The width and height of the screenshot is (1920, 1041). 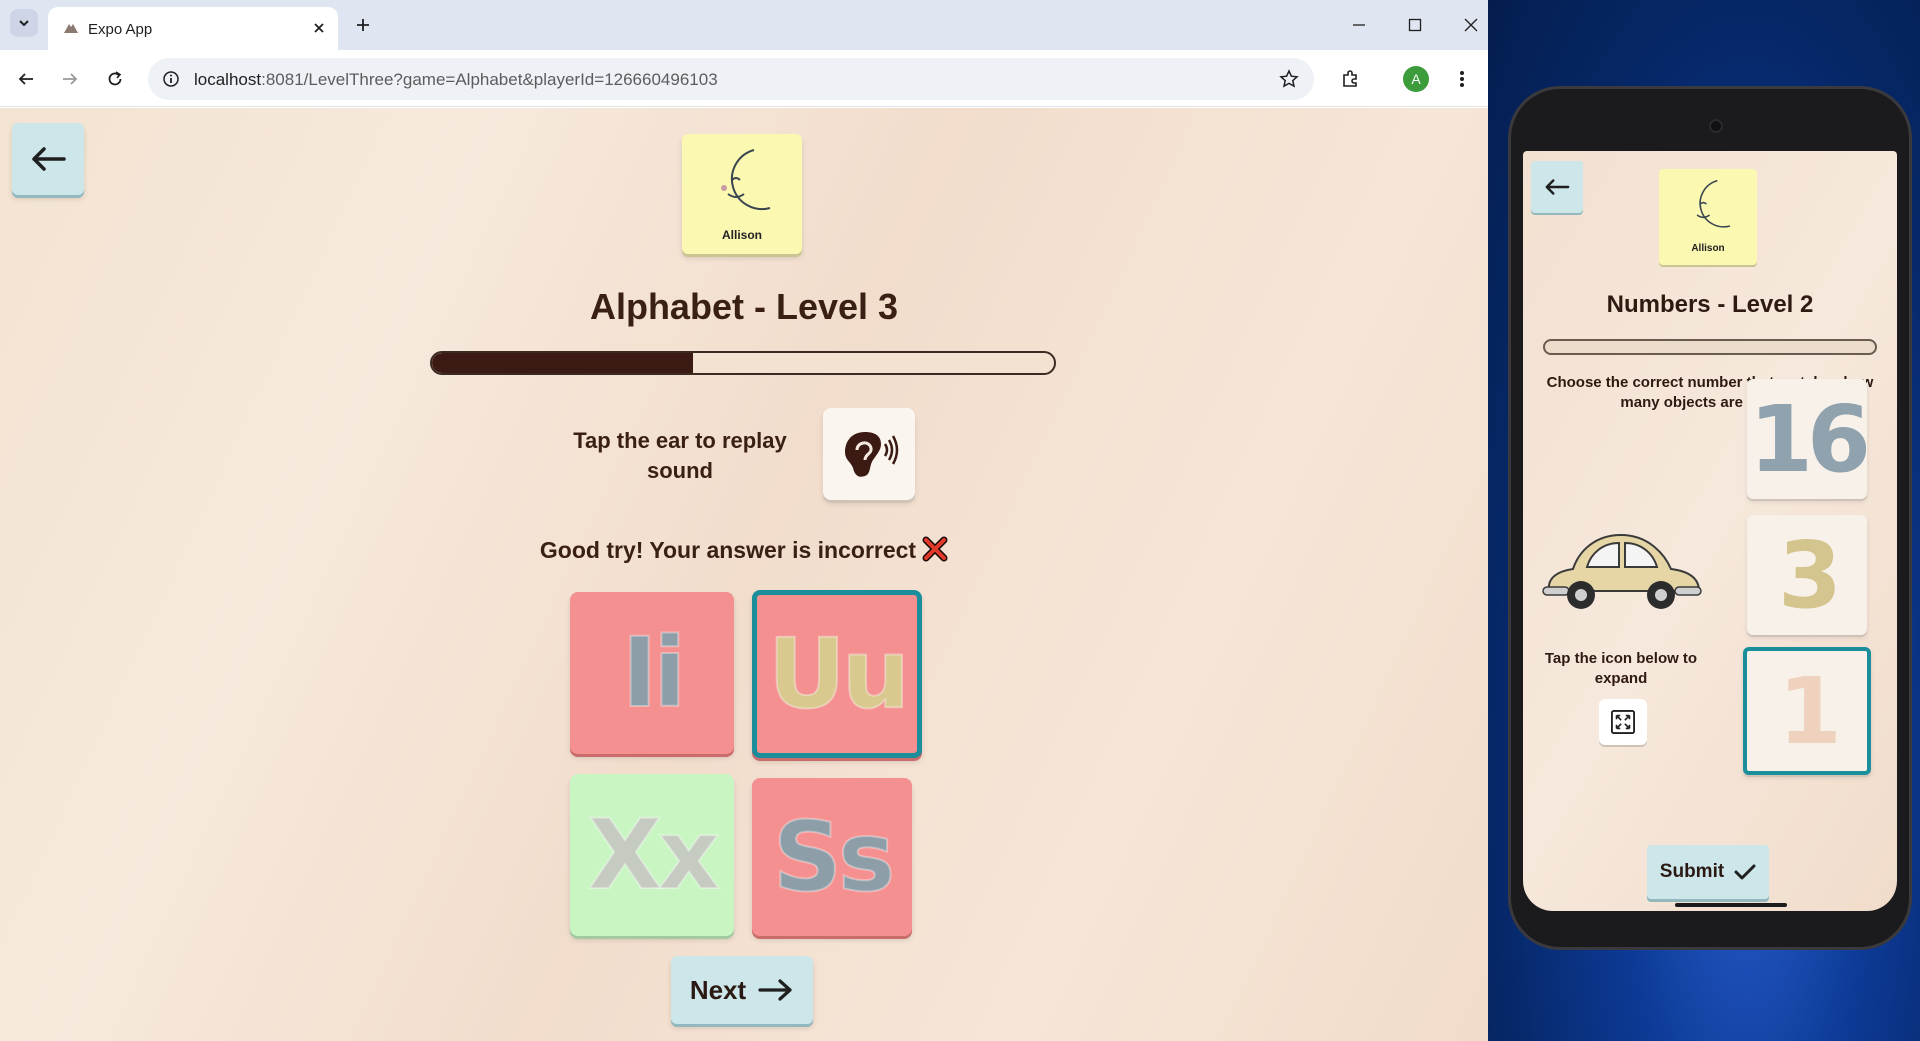 I want to click on site-info-icon, so click(x=171, y=79).